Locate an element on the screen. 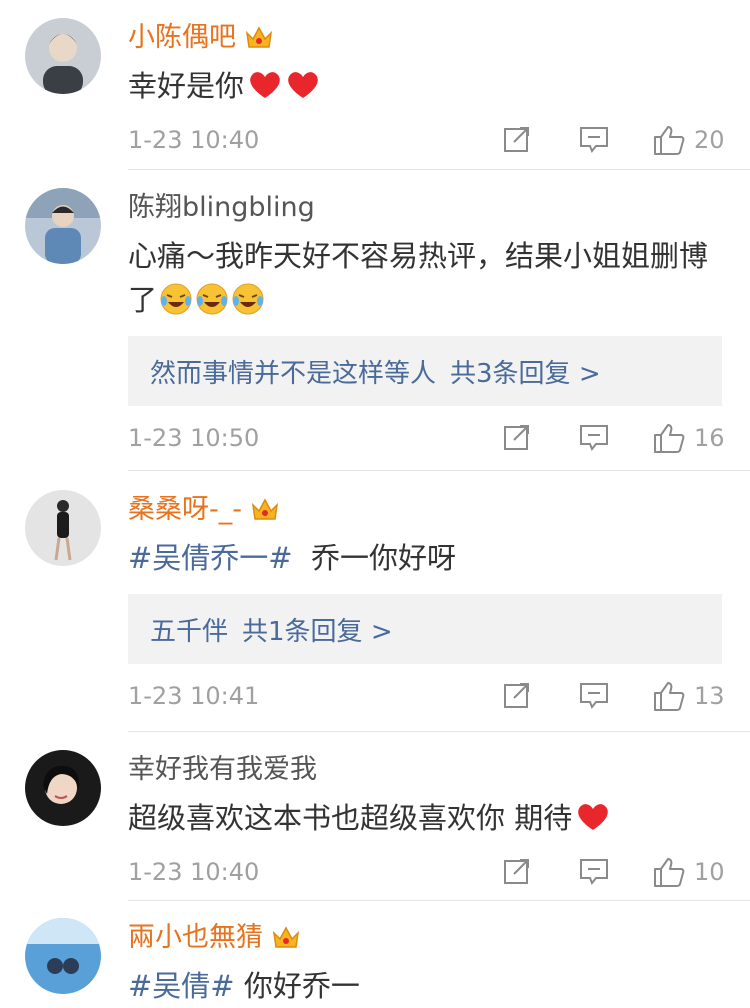  comment-text: 超级喜欢这本书也超级喜欢你 期待 is located at coordinates (425, 818).